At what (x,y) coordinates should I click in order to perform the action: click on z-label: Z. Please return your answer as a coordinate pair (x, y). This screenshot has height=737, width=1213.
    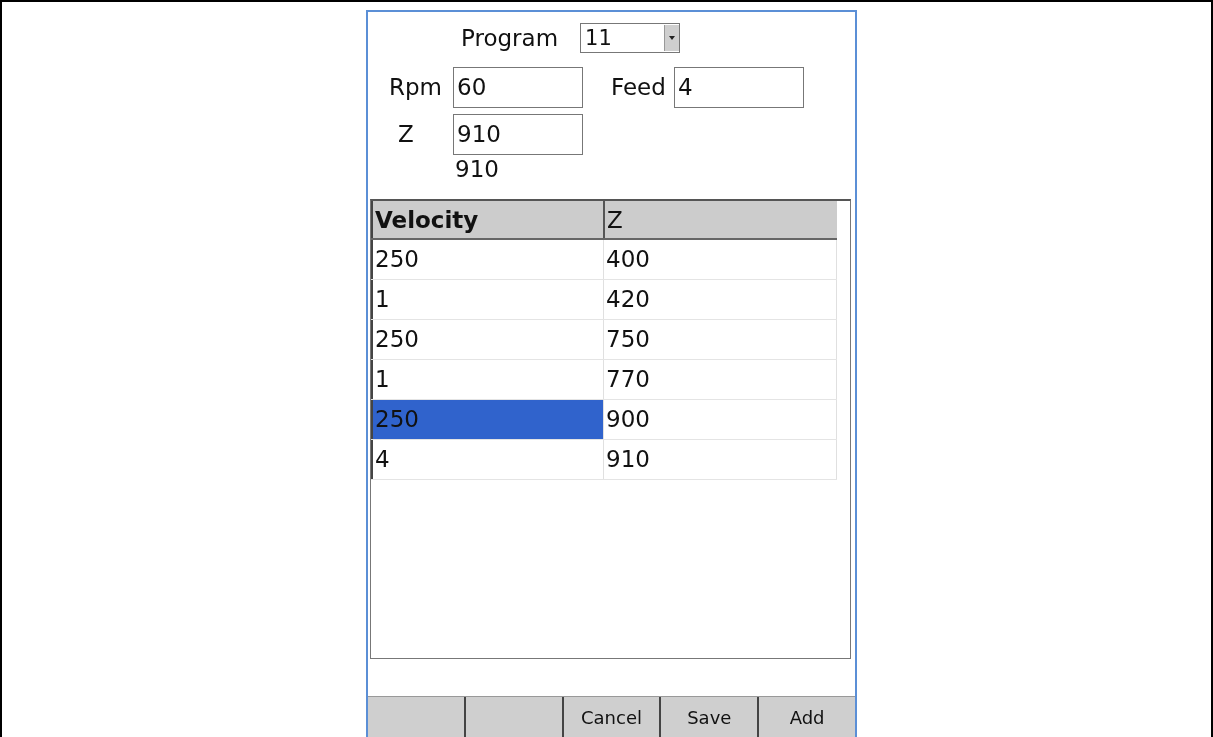
    Looking at the image, I should click on (406, 134).